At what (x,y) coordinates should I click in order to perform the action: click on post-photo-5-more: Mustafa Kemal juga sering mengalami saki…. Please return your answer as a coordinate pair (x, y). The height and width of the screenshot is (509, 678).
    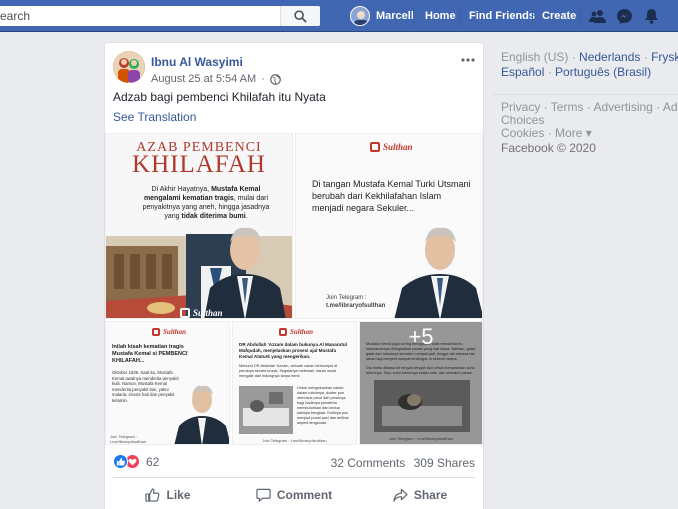
    Looking at the image, I should click on (421, 383).